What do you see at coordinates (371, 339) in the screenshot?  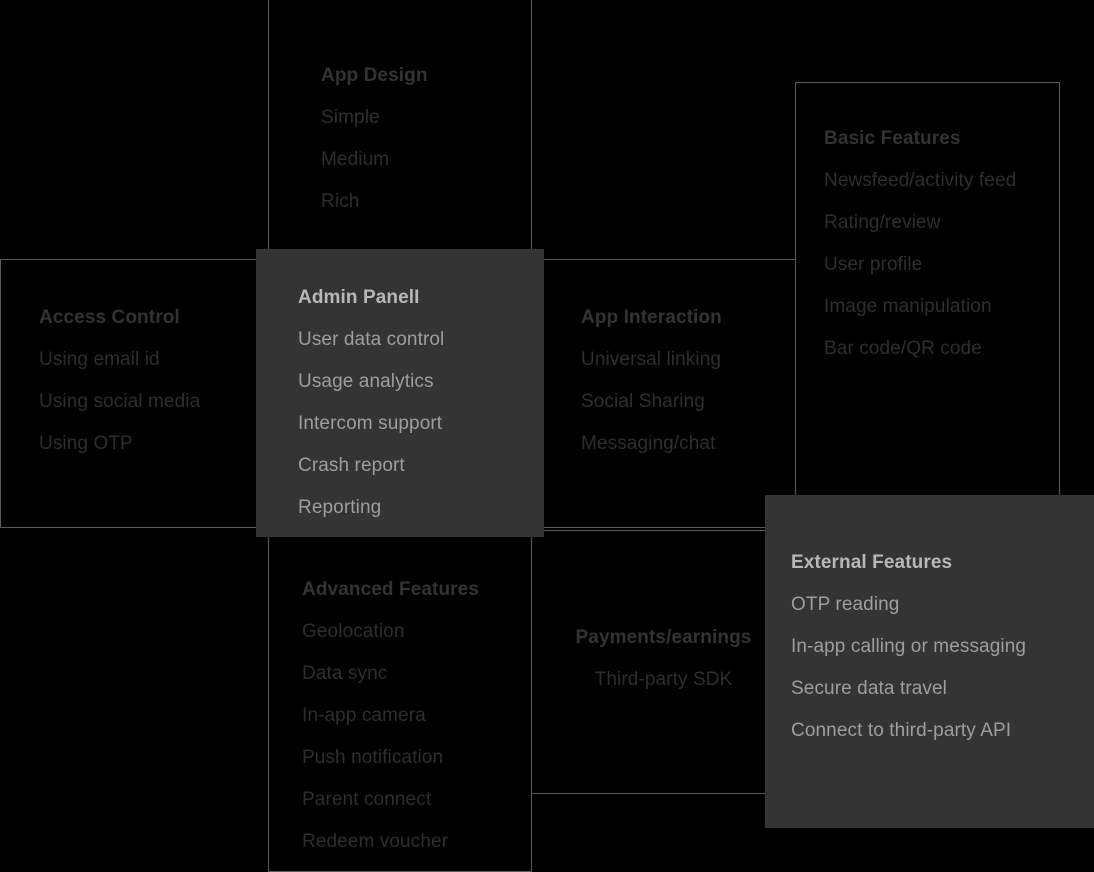 I see `card-admin-panel-item-0: User data control` at bounding box center [371, 339].